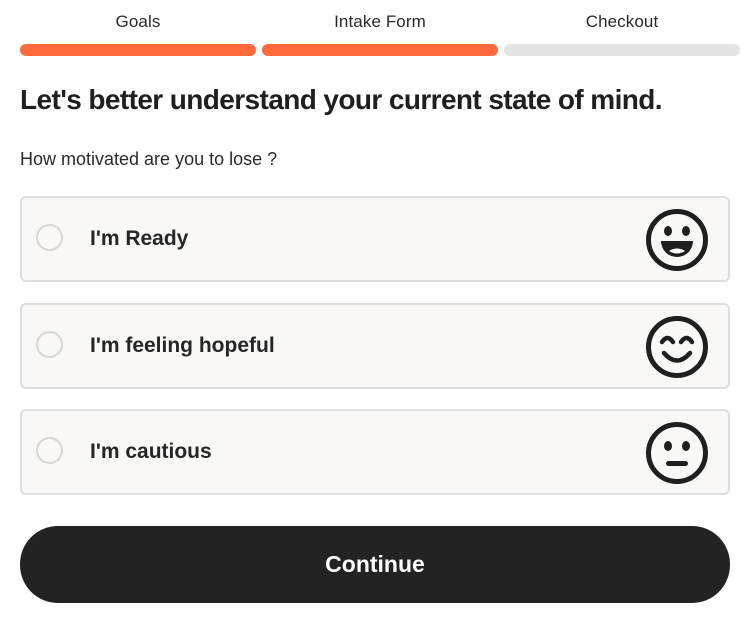 The width and height of the screenshot is (756, 623). What do you see at coordinates (151, 451) in the screenshot?
I see `option-label: I'm cautious` at bounding box center [151, 451].